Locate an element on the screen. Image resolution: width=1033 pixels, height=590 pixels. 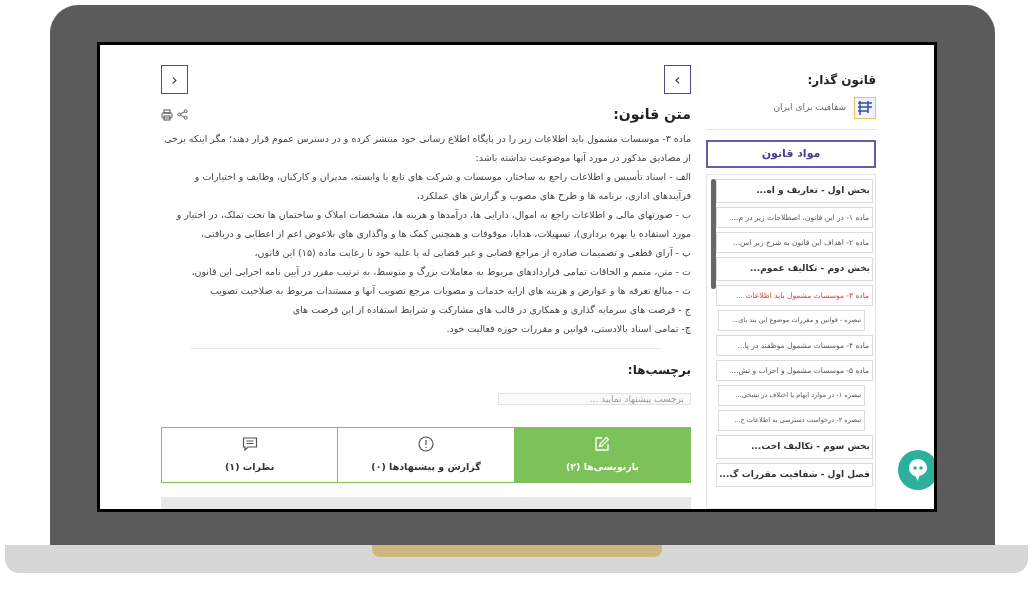
lawmaker-label: قانون گذار: is located at coordinates (841, 80).